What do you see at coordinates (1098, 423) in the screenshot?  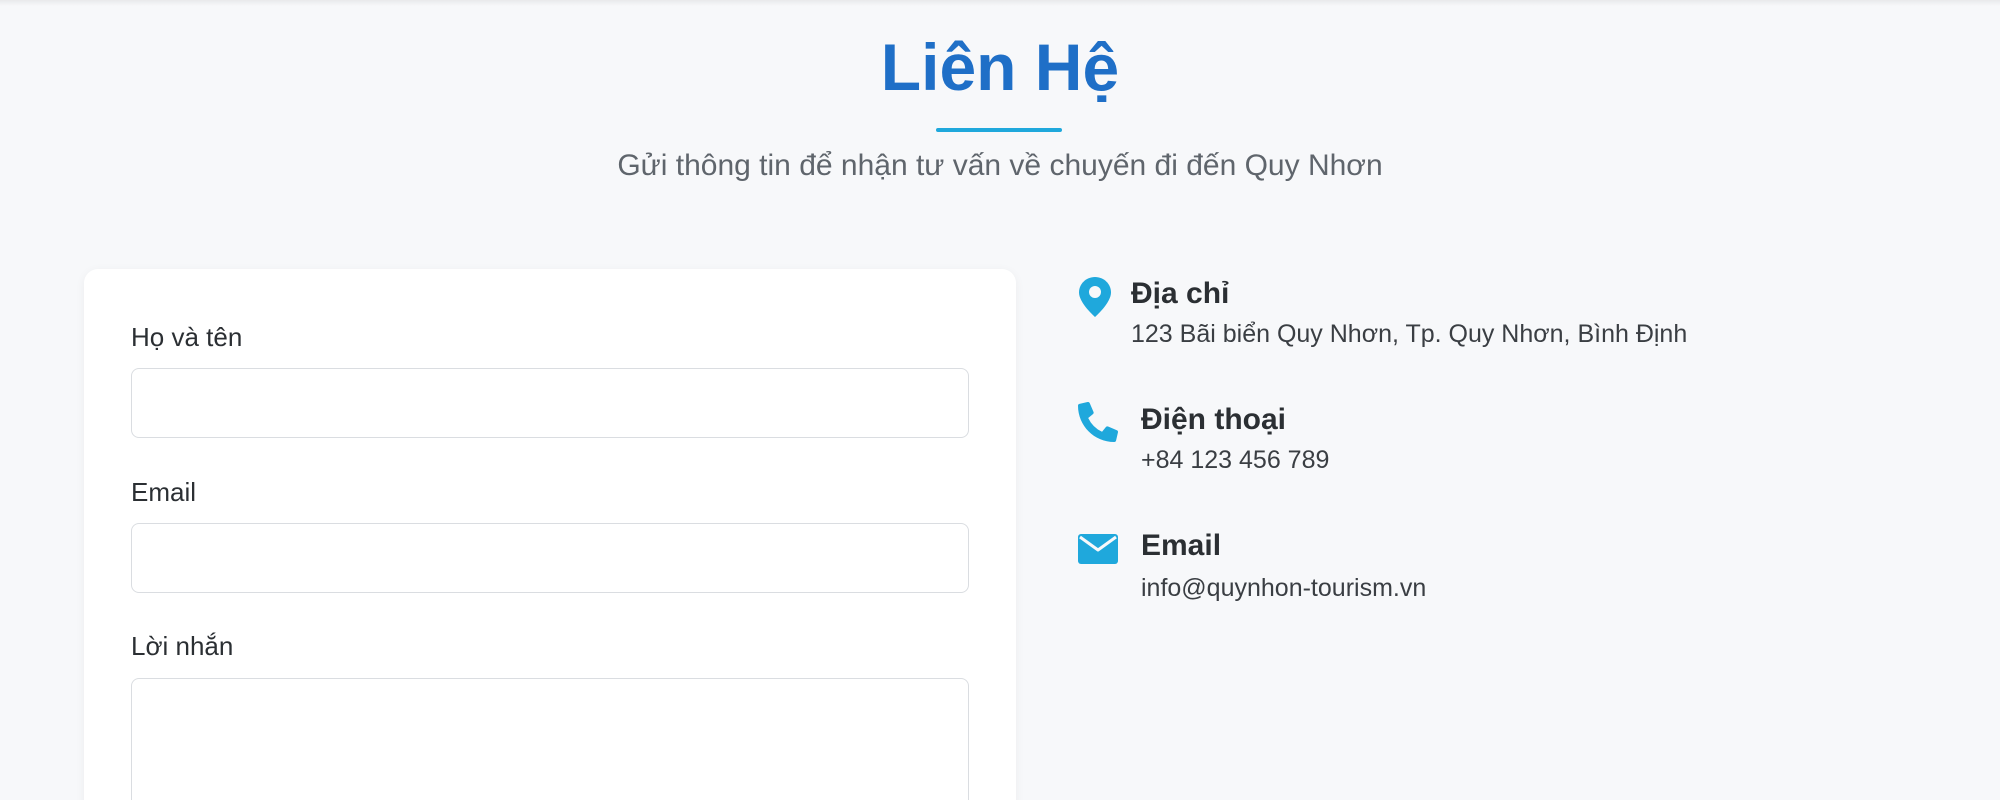 I see `phone-icon` at bounding box center [1098, 423].